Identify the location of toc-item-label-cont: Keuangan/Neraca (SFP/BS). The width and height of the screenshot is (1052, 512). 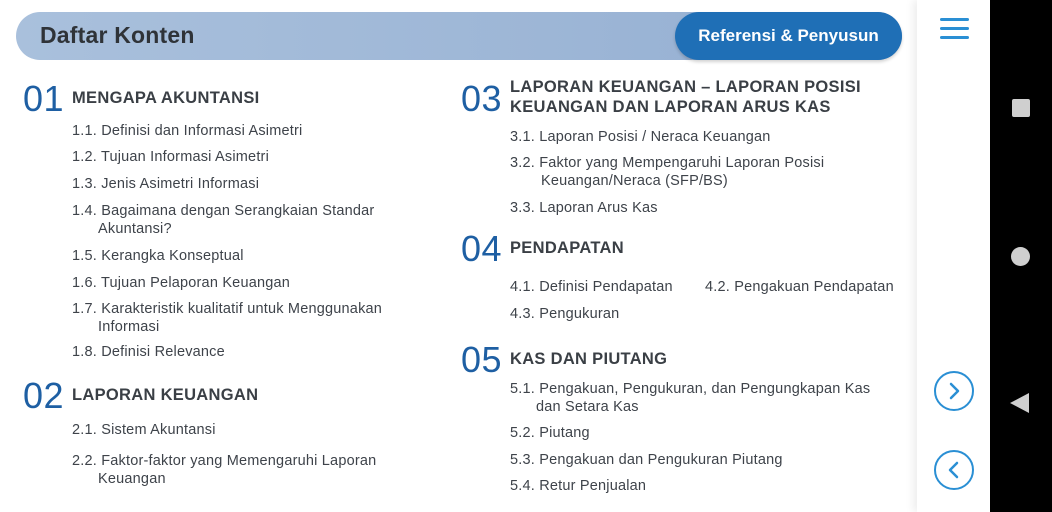
(634, 181).